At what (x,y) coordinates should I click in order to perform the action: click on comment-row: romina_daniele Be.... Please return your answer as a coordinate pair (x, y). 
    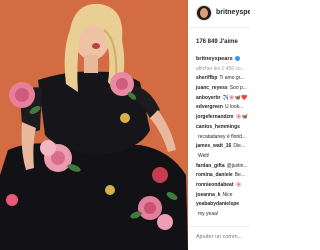
    Looking at the image, I should click on (223, 176).